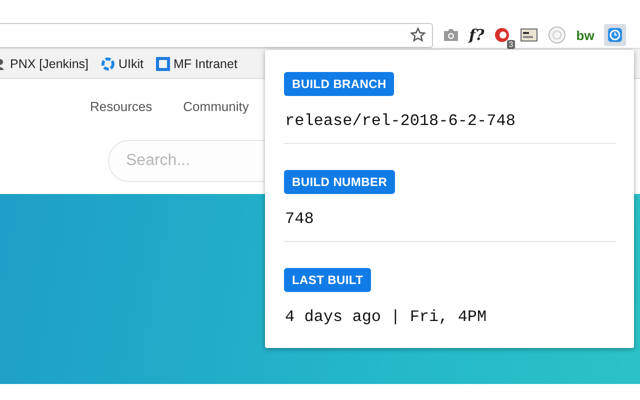 The width and height of the screenshot is (640, 400). I want to click on nav-link: Community, so click(216, 106).